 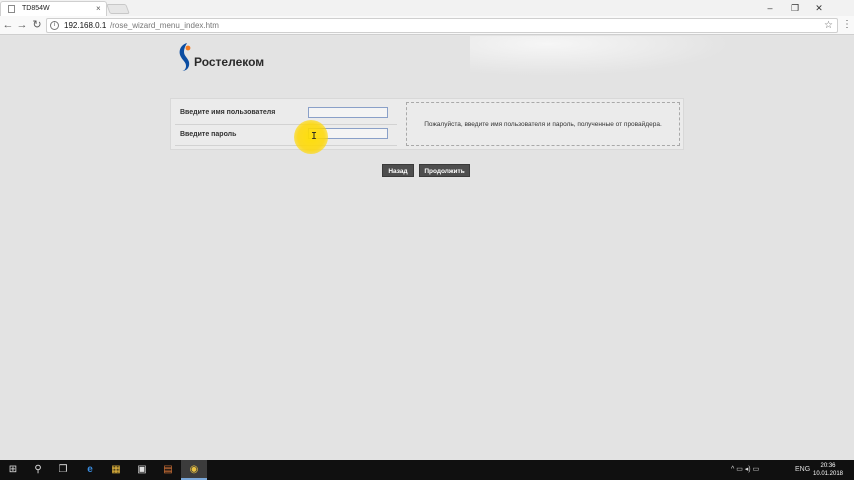 What do you see at coordinates (38, 470) in the screenshot?
I see `search-icon: ⚲` at bounding box center [38, 470].